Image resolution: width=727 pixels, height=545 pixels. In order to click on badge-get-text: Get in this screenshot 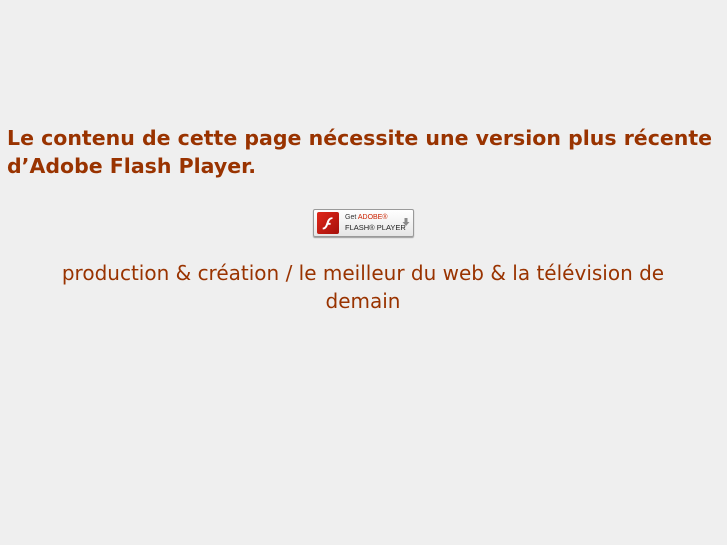, I will do `click(351, 217)`.